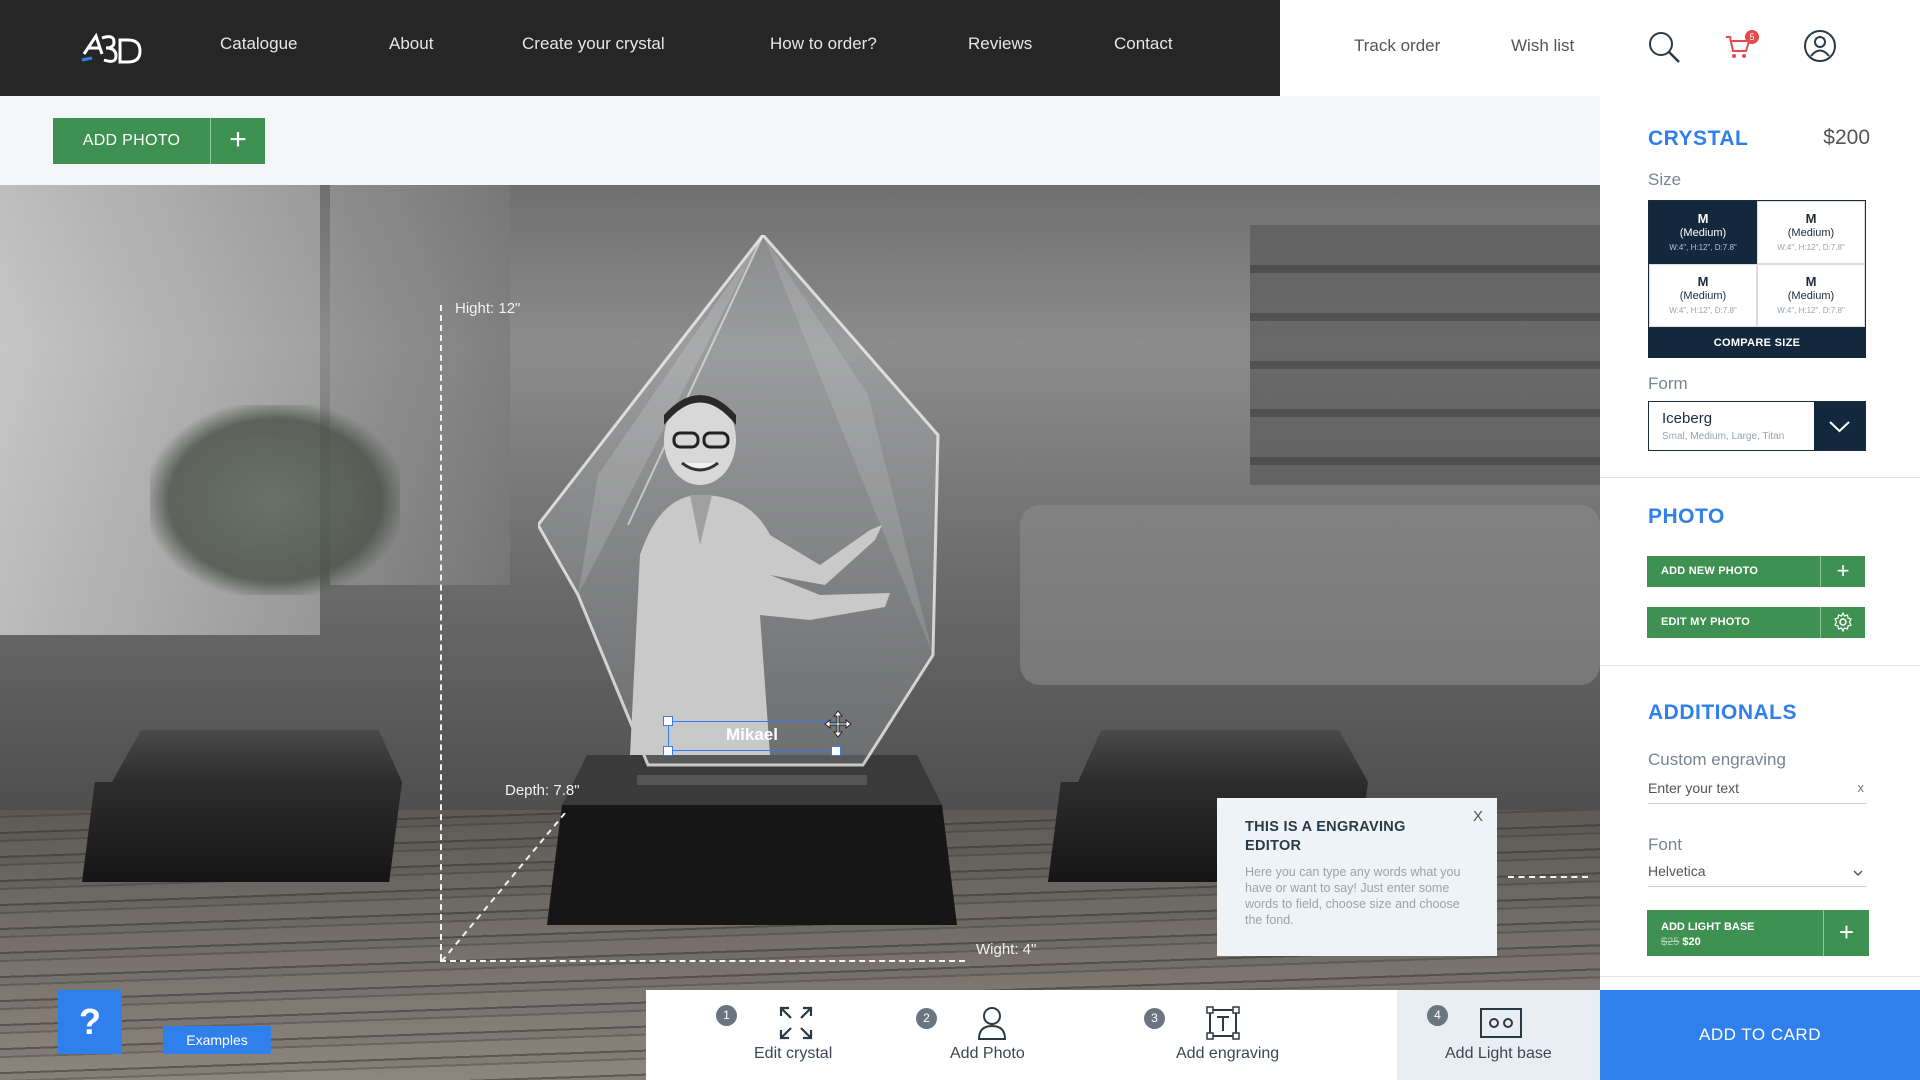 The width and height of the screenshot is (1920, 1080). I want to click on old-price: $25, so click(1670, 942).